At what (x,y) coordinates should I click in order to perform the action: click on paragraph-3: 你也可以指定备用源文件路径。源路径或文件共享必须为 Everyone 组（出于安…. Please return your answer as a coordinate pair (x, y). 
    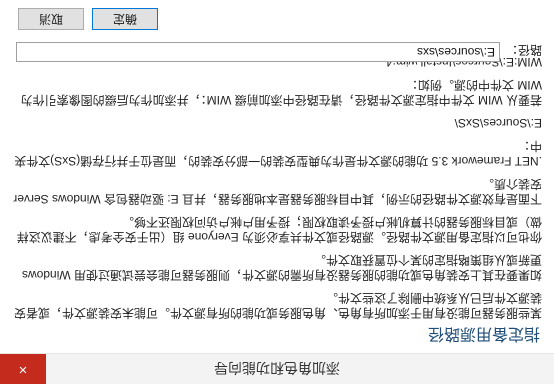
    Looking at the image, I should click on (279, 229).